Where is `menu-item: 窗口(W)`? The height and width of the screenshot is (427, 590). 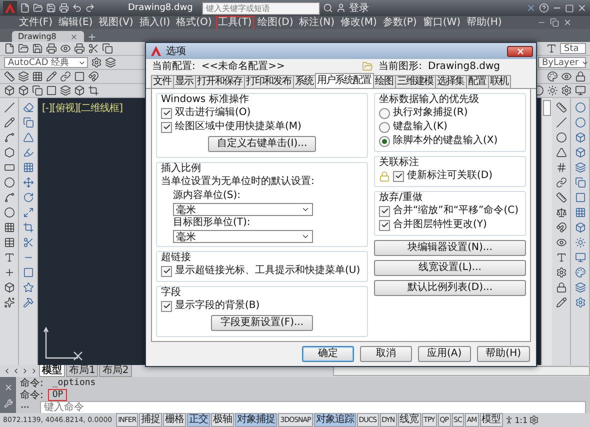
menu-item: 窗口(W) is located at coordinates (442, 22).